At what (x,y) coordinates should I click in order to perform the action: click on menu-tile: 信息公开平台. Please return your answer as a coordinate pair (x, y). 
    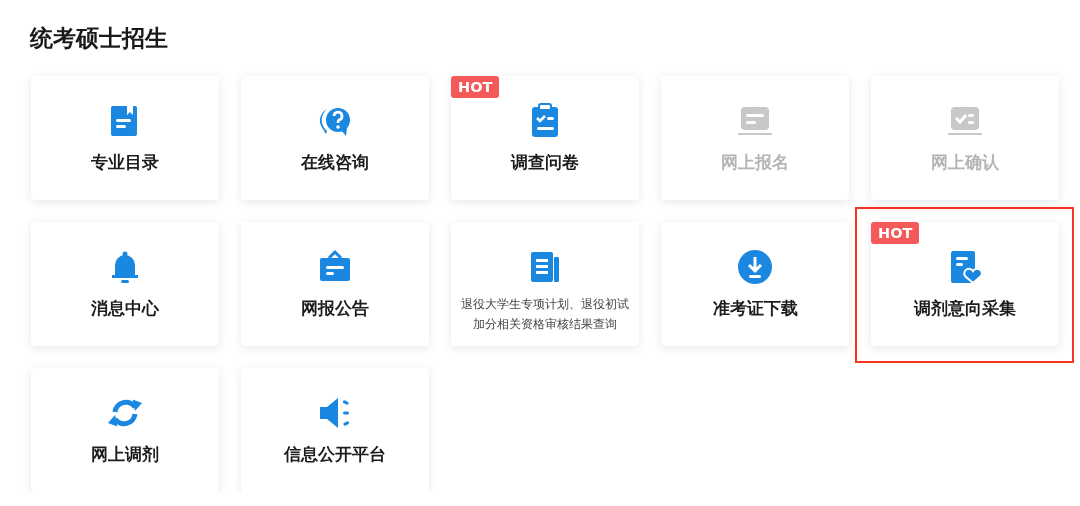
    Looking at the image, I should click on (335, 430).